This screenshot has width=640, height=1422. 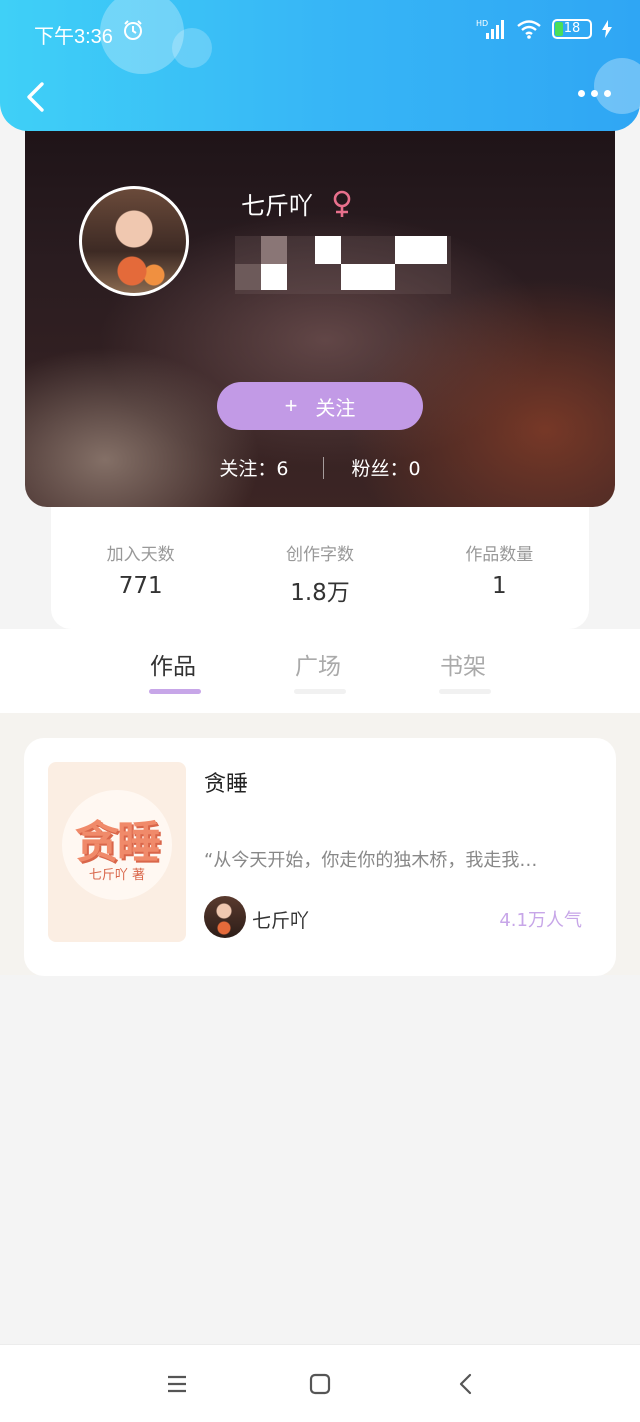 I want to click on stat-label: 创作字数, so click(x=319, y=555).